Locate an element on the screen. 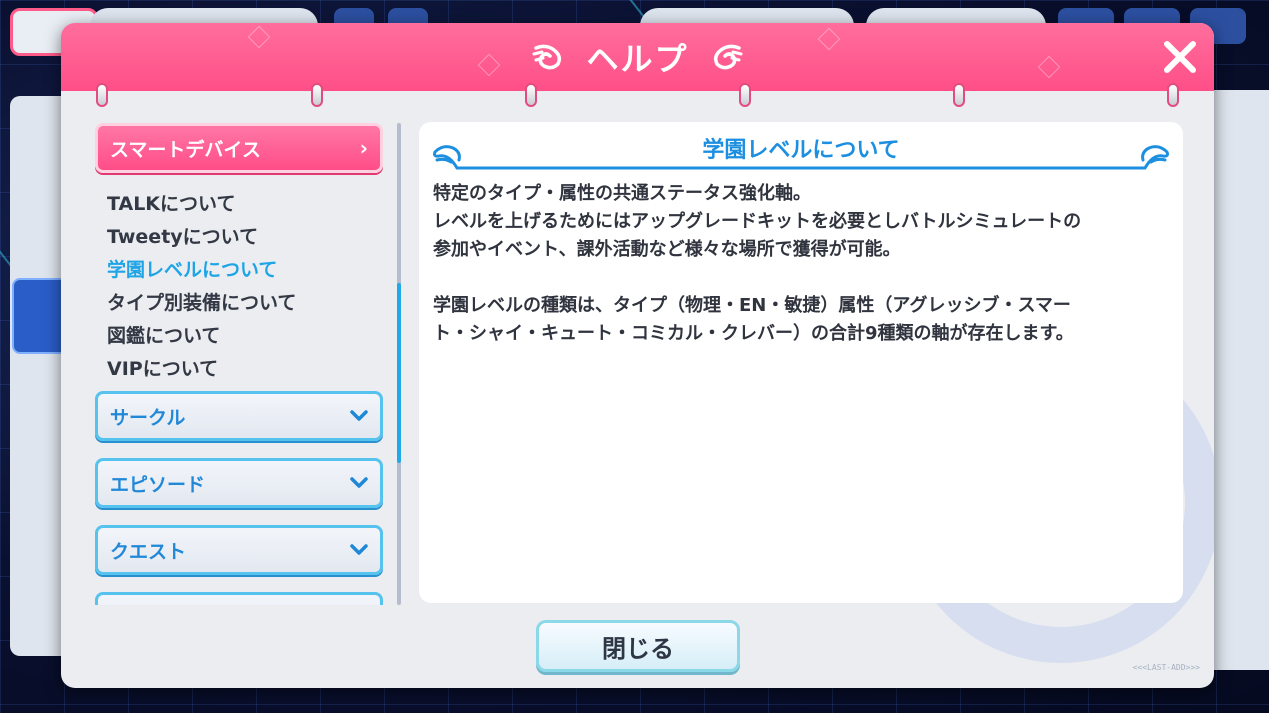 The width and height of the screenshot is (1269, 713). content-title: 学園レベルについて is located at coordinates (801, 150).